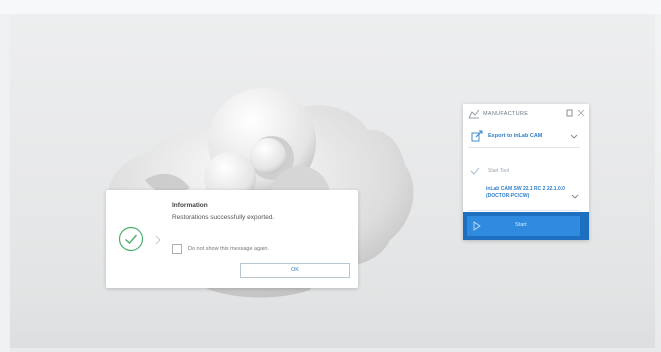 The height and width of the screenshot is (352, 661). What do you see at coordinates (223, 217) in the screenshot?
I see `dialog-message: Restorations successfully exported.` at bounding box center [223, 217].